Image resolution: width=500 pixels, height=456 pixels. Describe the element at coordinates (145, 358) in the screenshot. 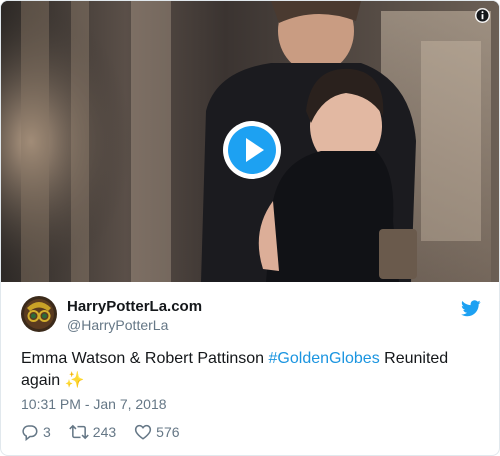

I see `tweet-text-start: Emma Watson & Robert Pattinson` at that location.